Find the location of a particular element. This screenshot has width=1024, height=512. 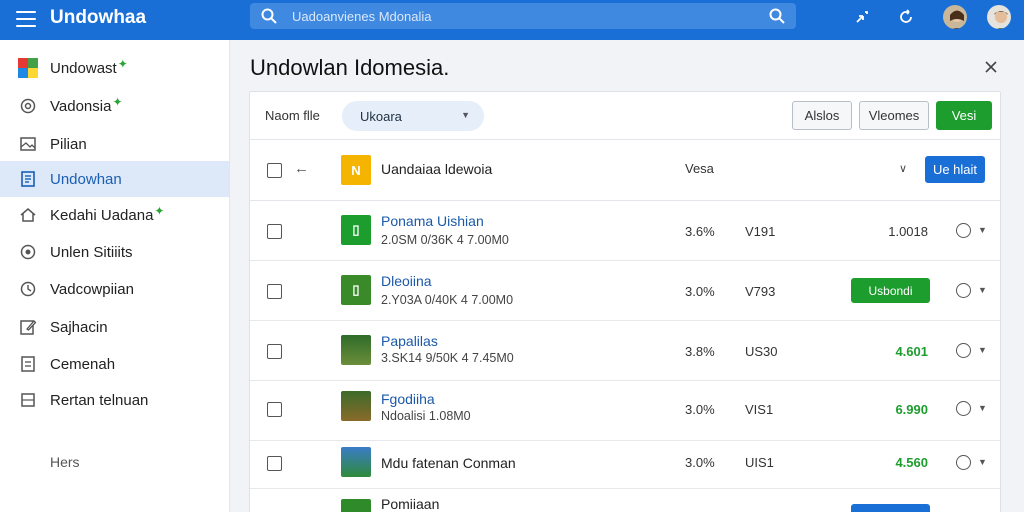

vleomes-button: Vleomes is located at coordinates (894, 115).